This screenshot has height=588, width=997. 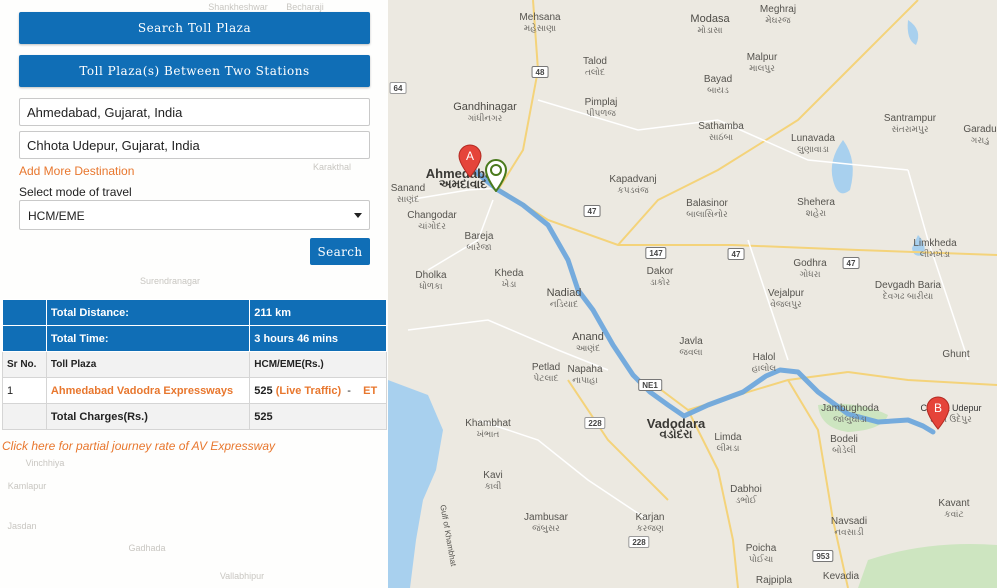 I want to click on start-marker-label: A, so click(x=470, y=156).